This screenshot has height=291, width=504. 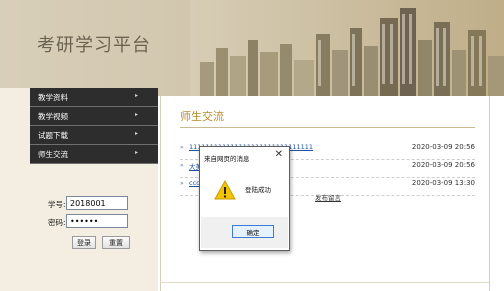 What do you see at coordinates (94, 45) in the screenshot?
I see `site-title: 考研学习平台` at bounding box center [94, 45].